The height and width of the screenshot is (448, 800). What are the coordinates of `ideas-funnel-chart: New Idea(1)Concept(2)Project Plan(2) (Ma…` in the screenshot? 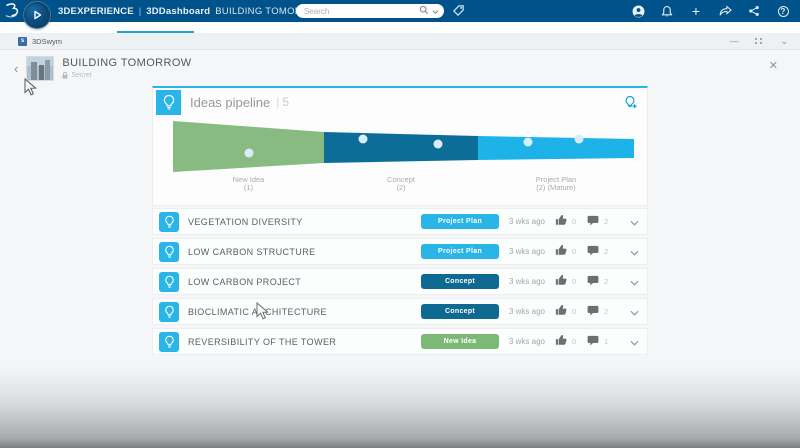 It's located at (403, 156).